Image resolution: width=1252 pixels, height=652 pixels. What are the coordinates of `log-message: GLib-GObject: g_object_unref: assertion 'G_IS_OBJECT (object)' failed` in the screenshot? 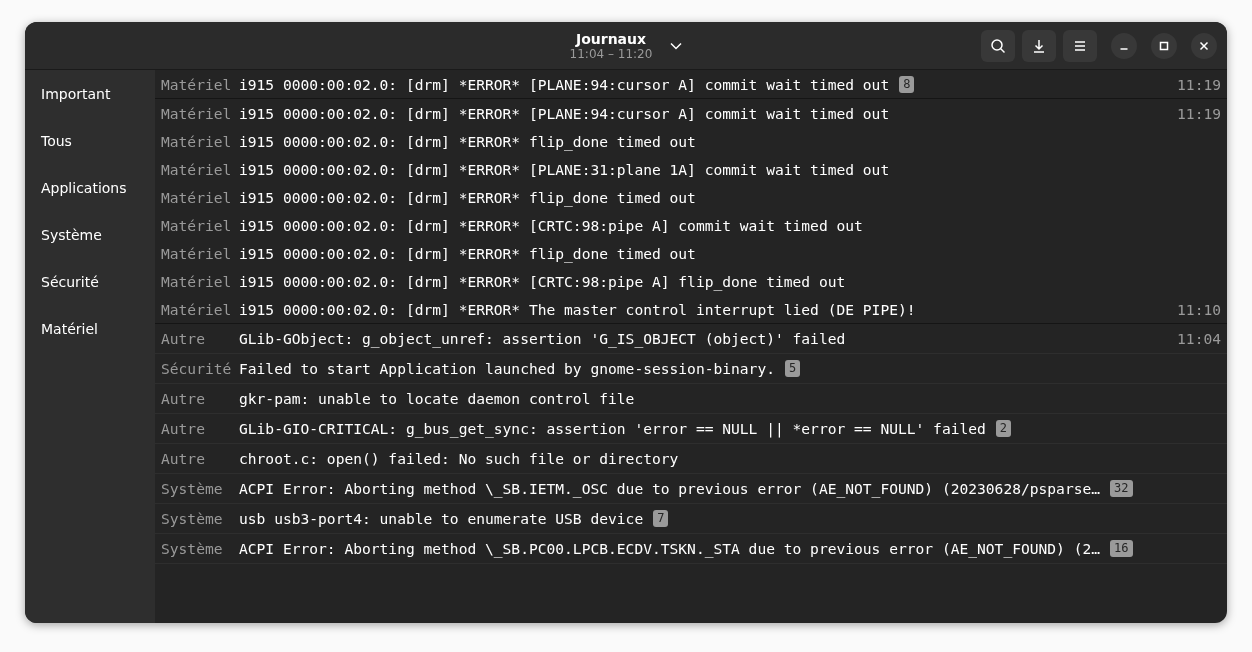 It's located at (542, 338).